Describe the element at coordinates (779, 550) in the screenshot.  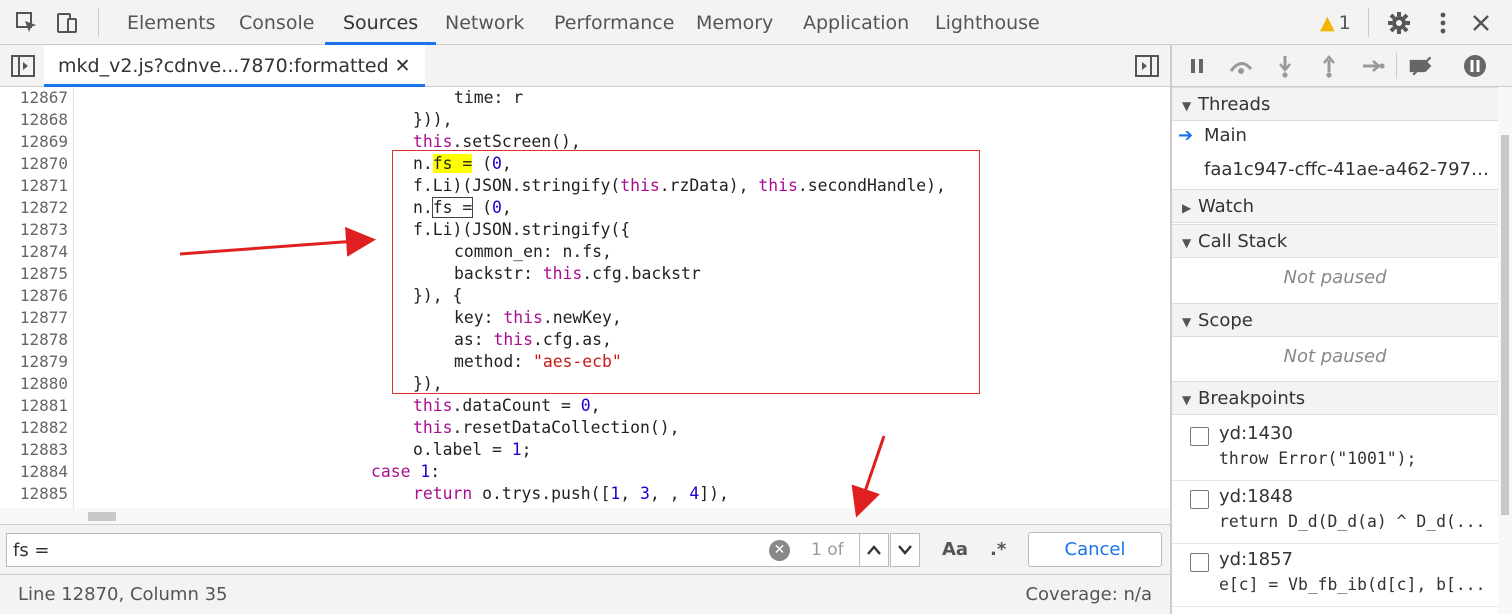
I see `clear-search-icon: ✕` at that location.